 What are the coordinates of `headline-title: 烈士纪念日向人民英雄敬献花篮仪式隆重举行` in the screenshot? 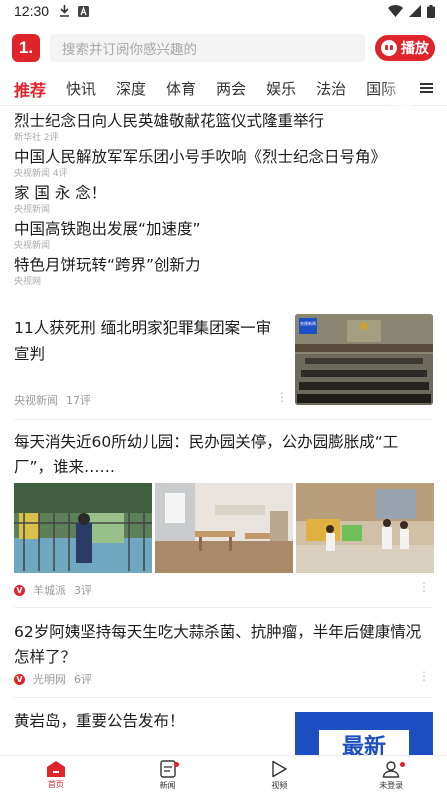 It's located at (169, 121).